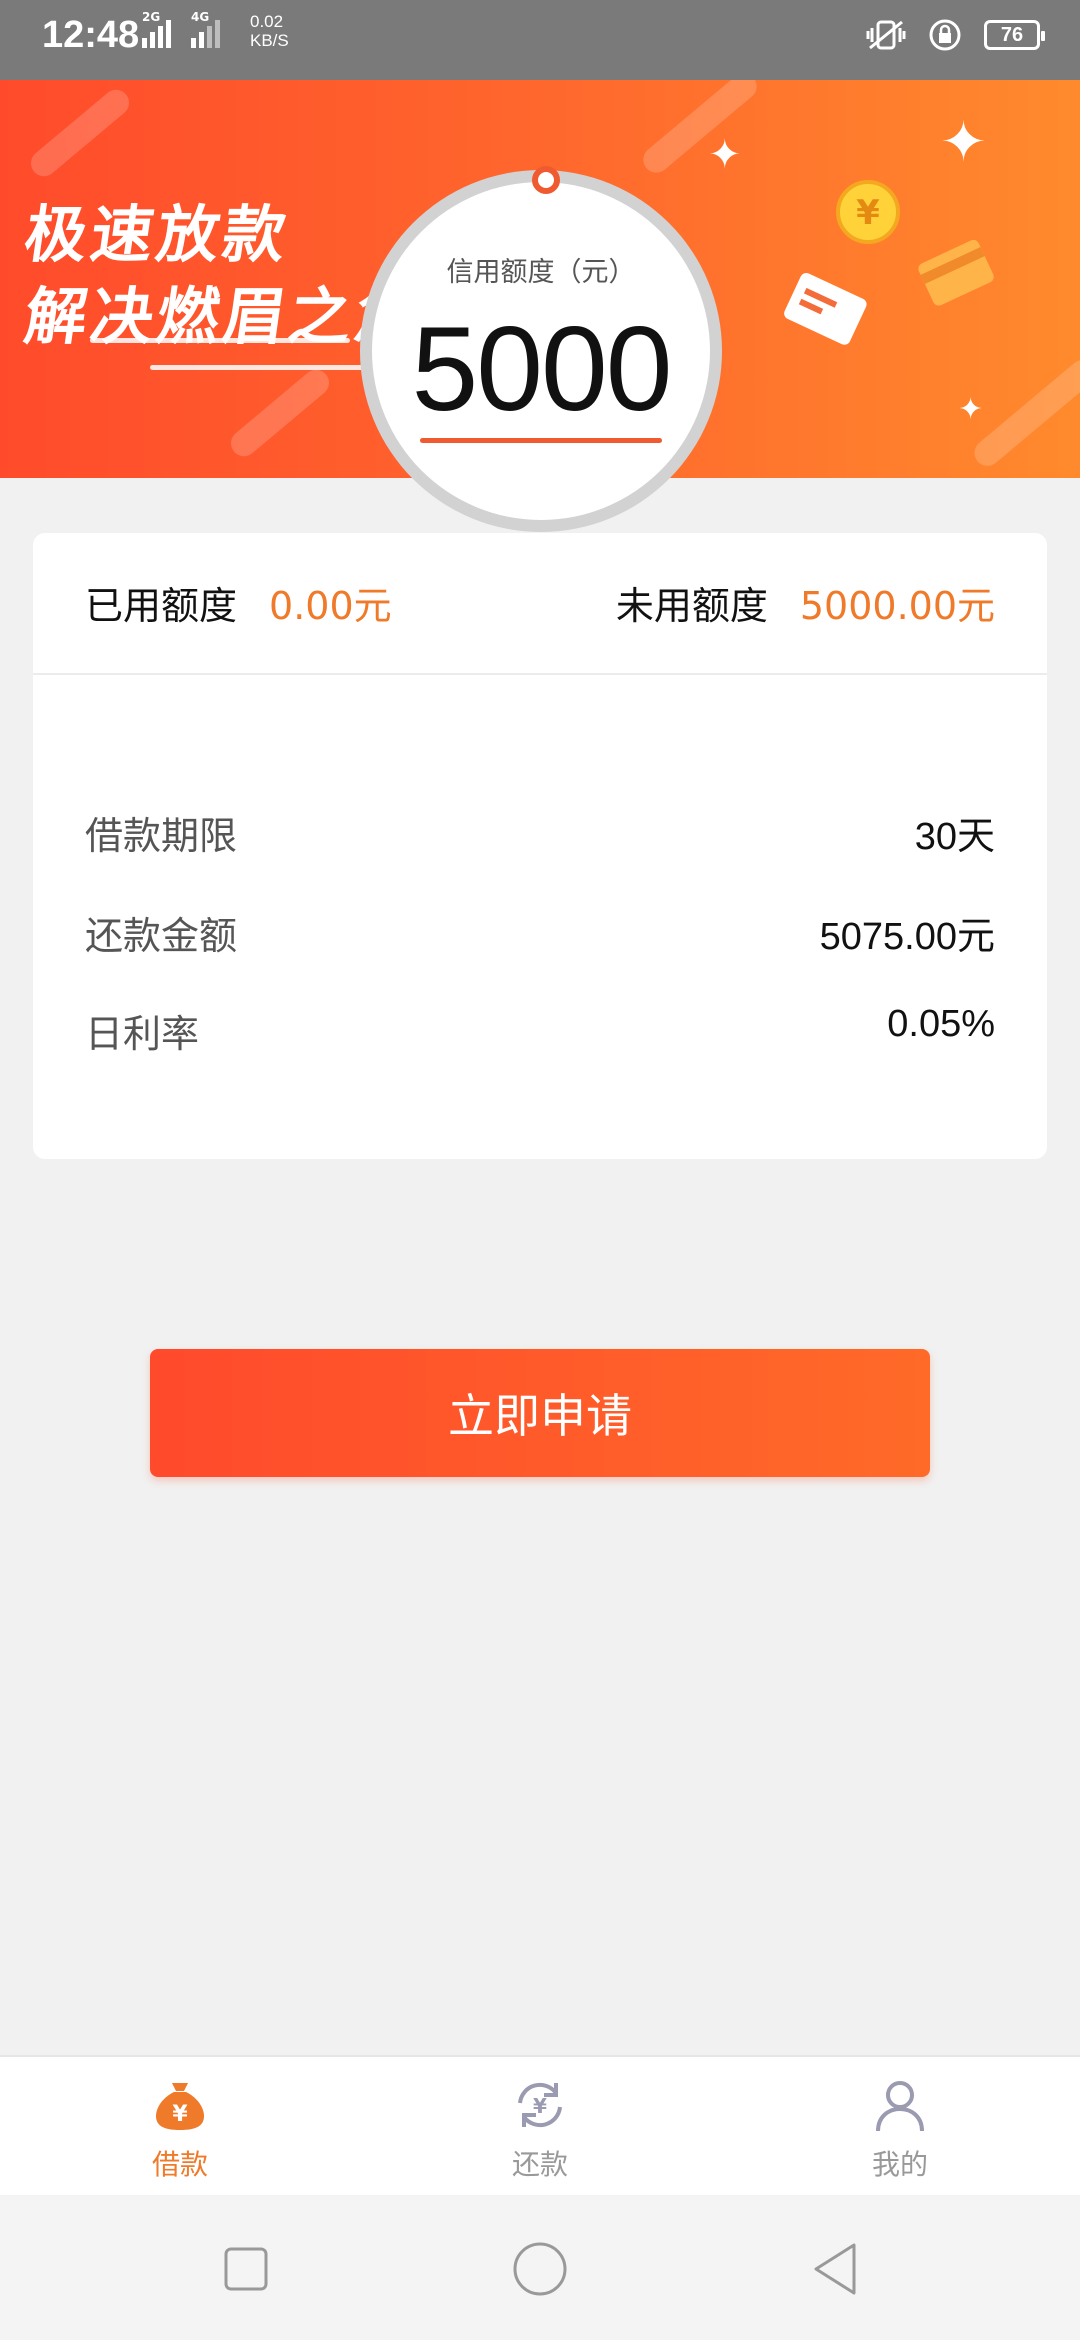 This screenshot has width=1080, height=2340. I want to click on used-quota-label: 已用额度, so click(161, 606).